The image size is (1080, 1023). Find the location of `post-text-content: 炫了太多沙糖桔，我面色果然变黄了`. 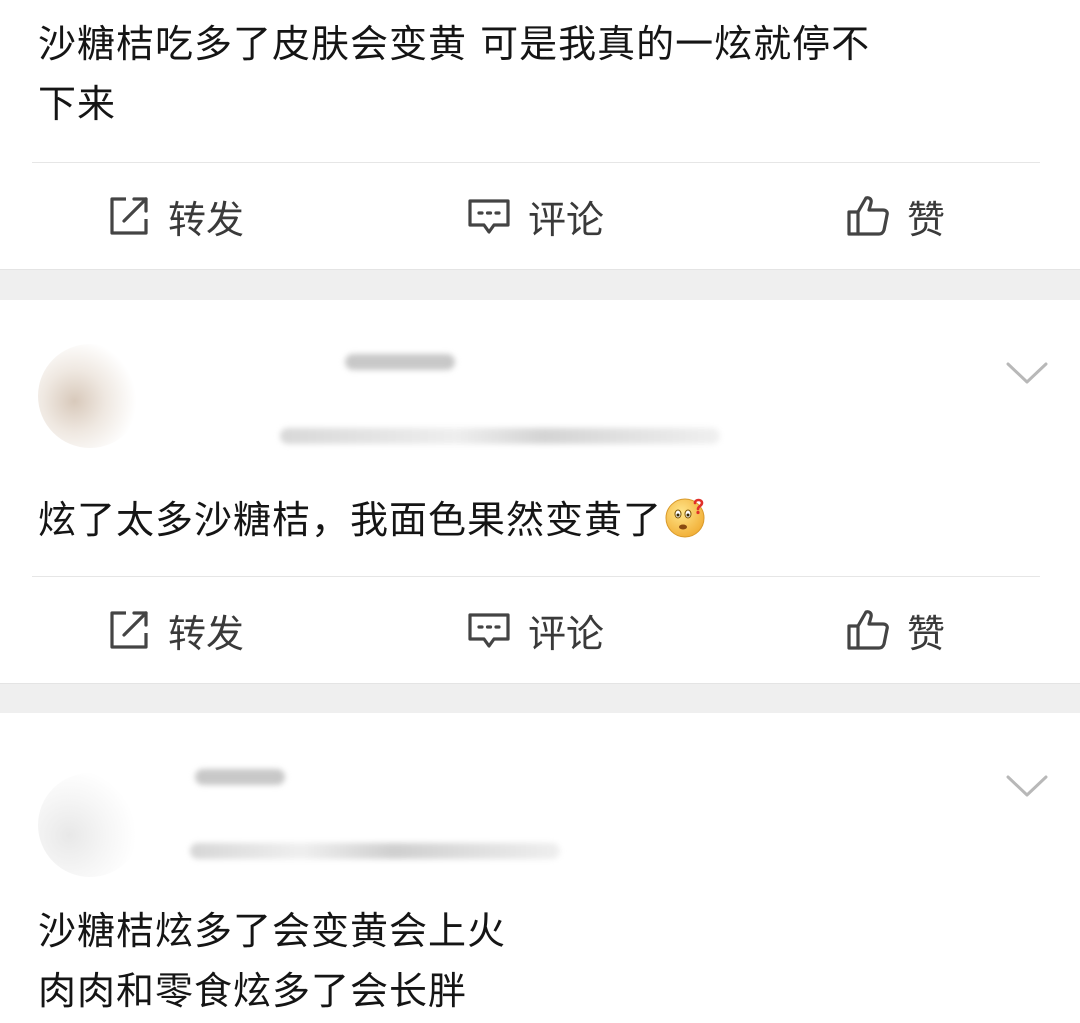

post-text-content: 炫了太多沙糖桔，我面色果然变黄了 is located at coordinates (350, 520).